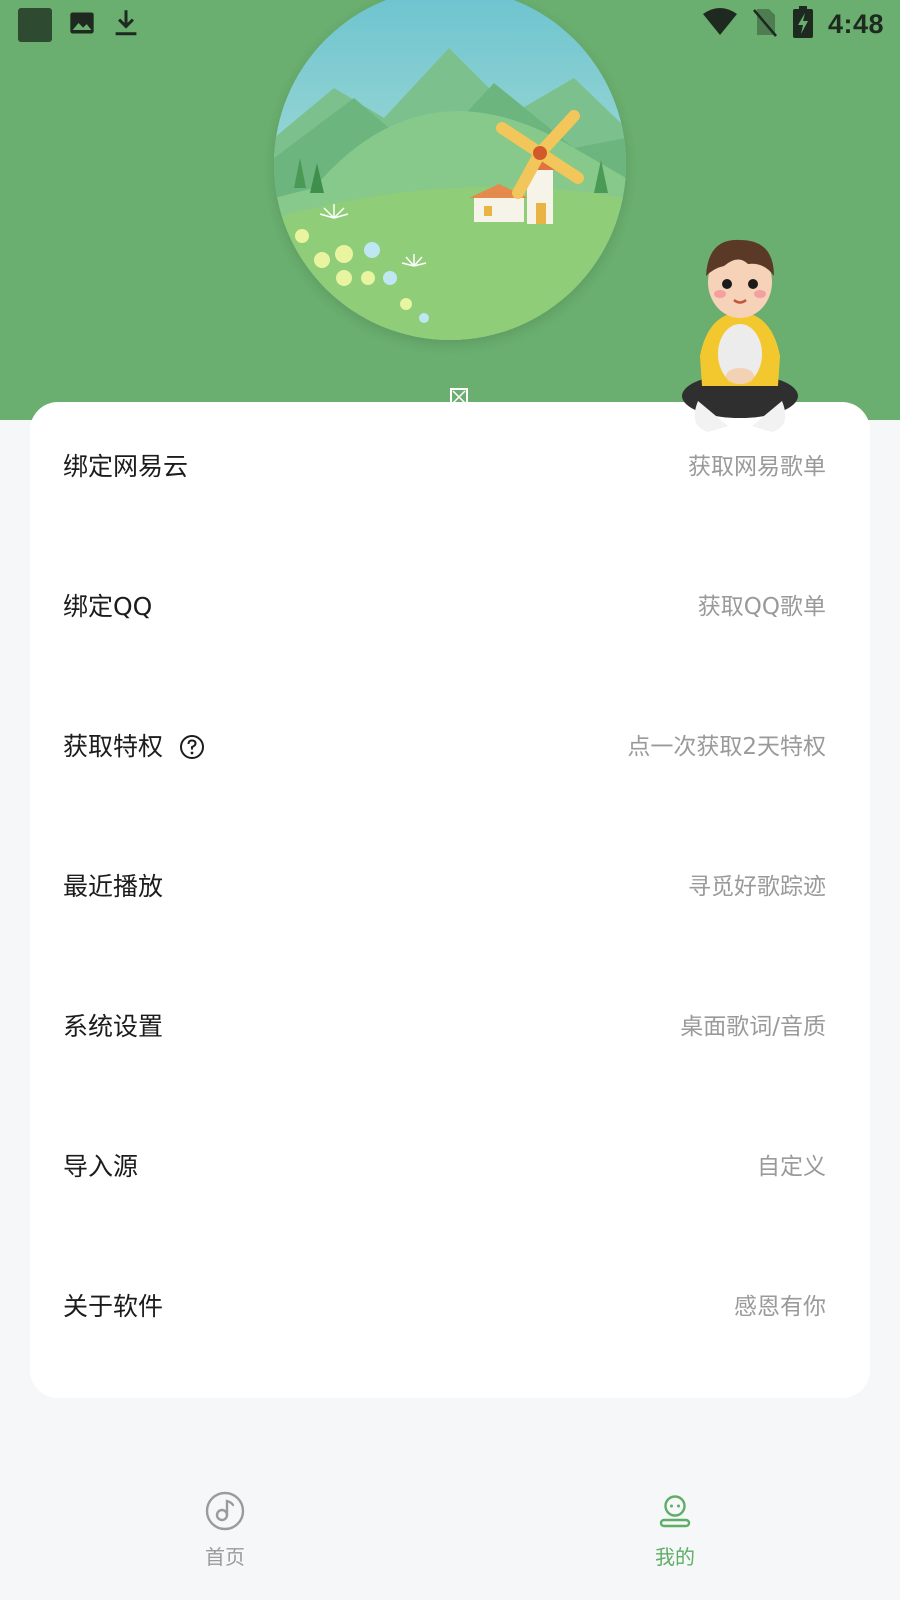  I want to click on nav-label: 首页, so click(225, 1557).